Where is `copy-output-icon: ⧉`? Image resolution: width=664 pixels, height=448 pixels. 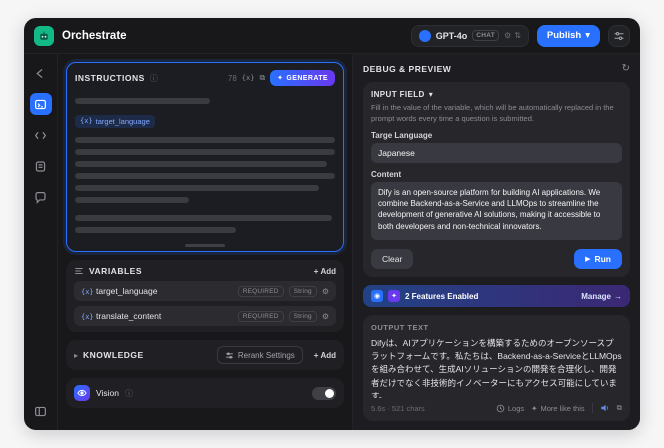
copy-output-icon: ⧉ is located at coordinates (619, 408).